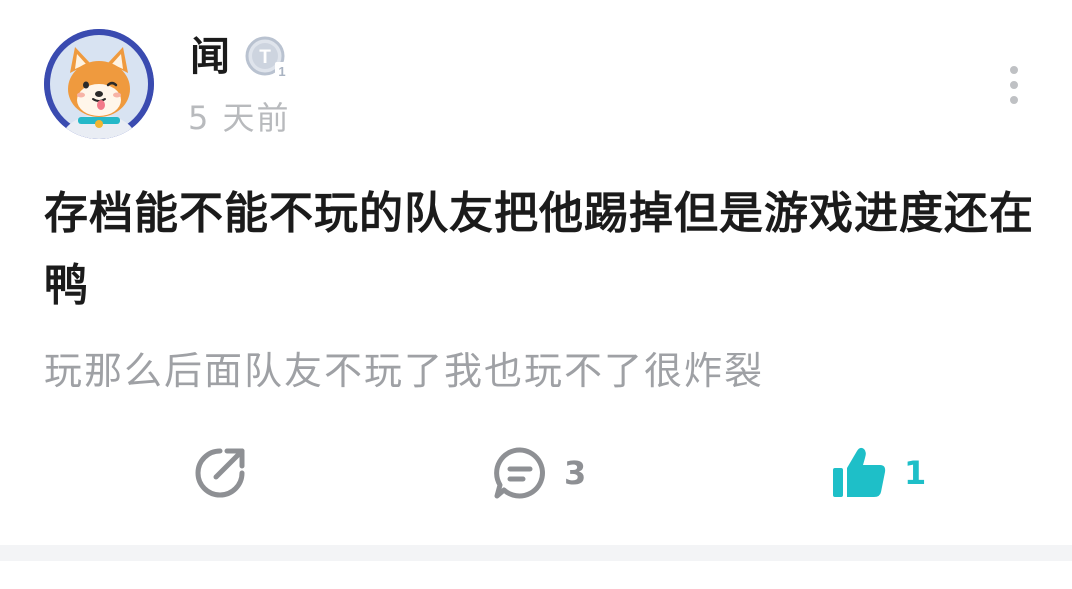 This screenshot has height=589, width=1072. What do you see at coordinates (210, 57) in the screenshot?
I see `author-name: 闻` at bounding box center [210, 57].